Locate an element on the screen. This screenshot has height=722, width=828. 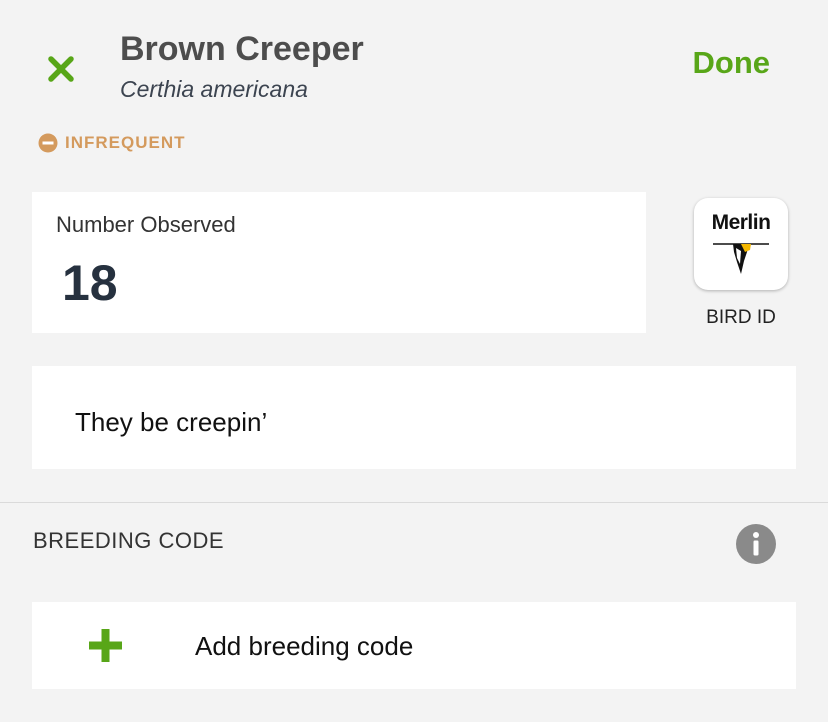
species-scientific-name: Certhia americana is located at coordinates (214, 89).